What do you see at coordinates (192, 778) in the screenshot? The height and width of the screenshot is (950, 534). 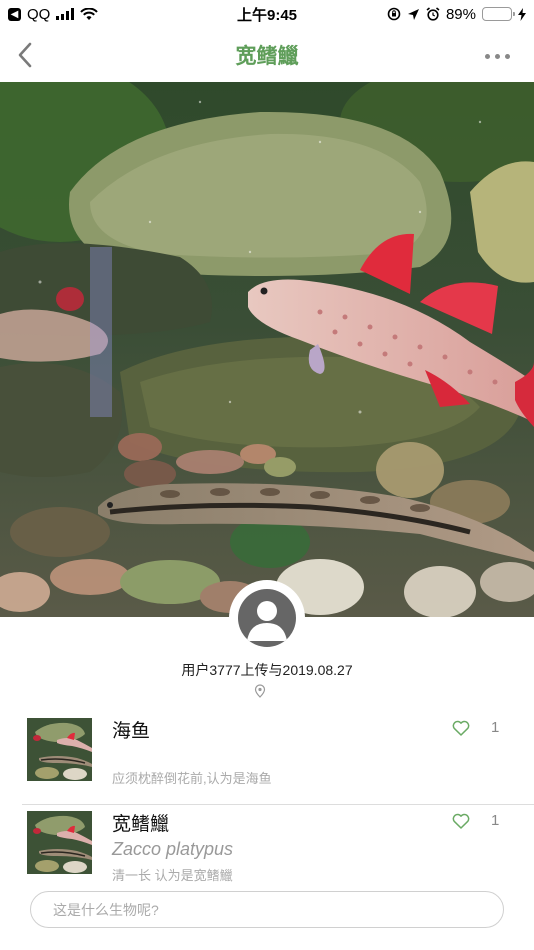 I see `identification-note: 应须枕醉倒花前,认为是海鱼` at bounding box center [192, 778].